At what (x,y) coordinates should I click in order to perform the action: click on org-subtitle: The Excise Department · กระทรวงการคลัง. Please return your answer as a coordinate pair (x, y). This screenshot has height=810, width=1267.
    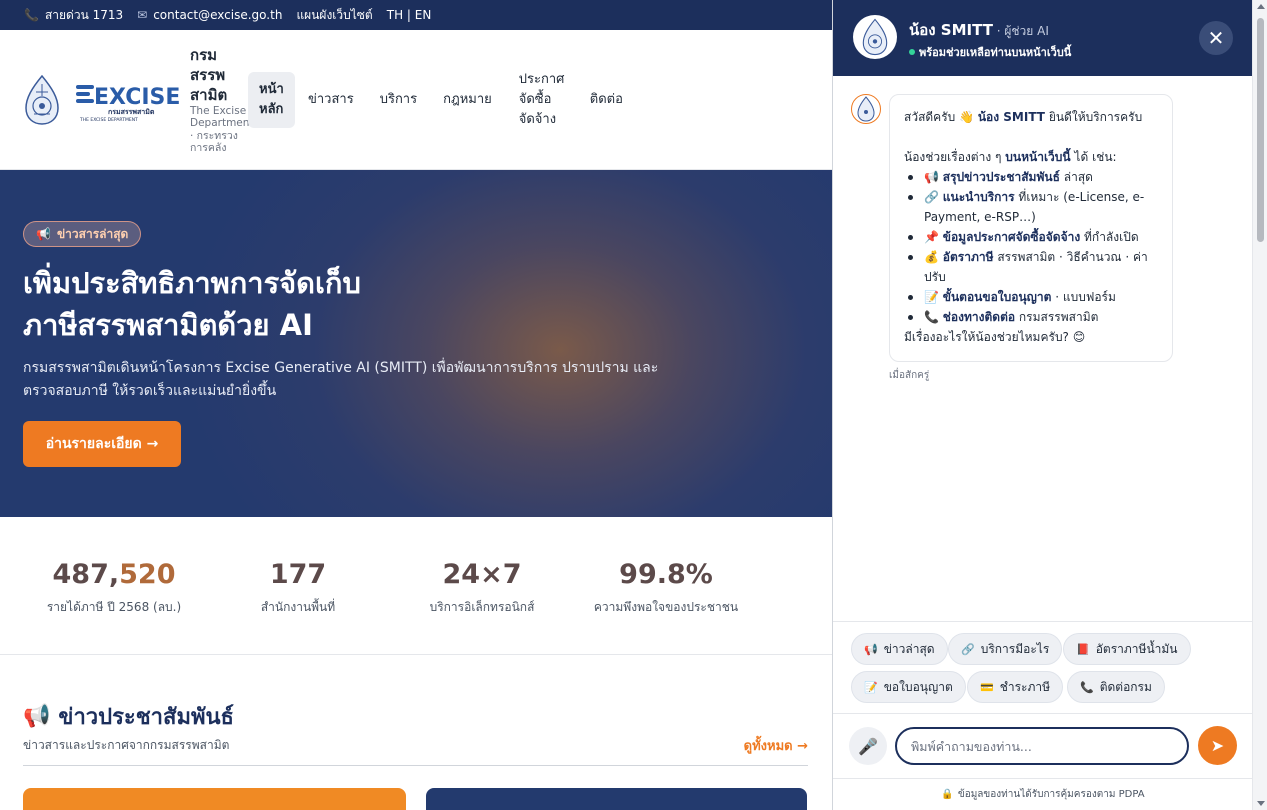
    Looking at the image, I should click on (222, 129).